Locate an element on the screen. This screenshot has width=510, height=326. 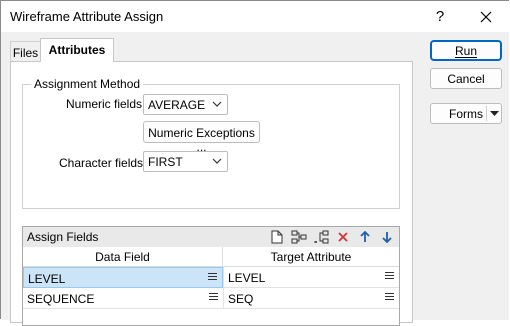
move-down-button is located at coordinates (387, 237).